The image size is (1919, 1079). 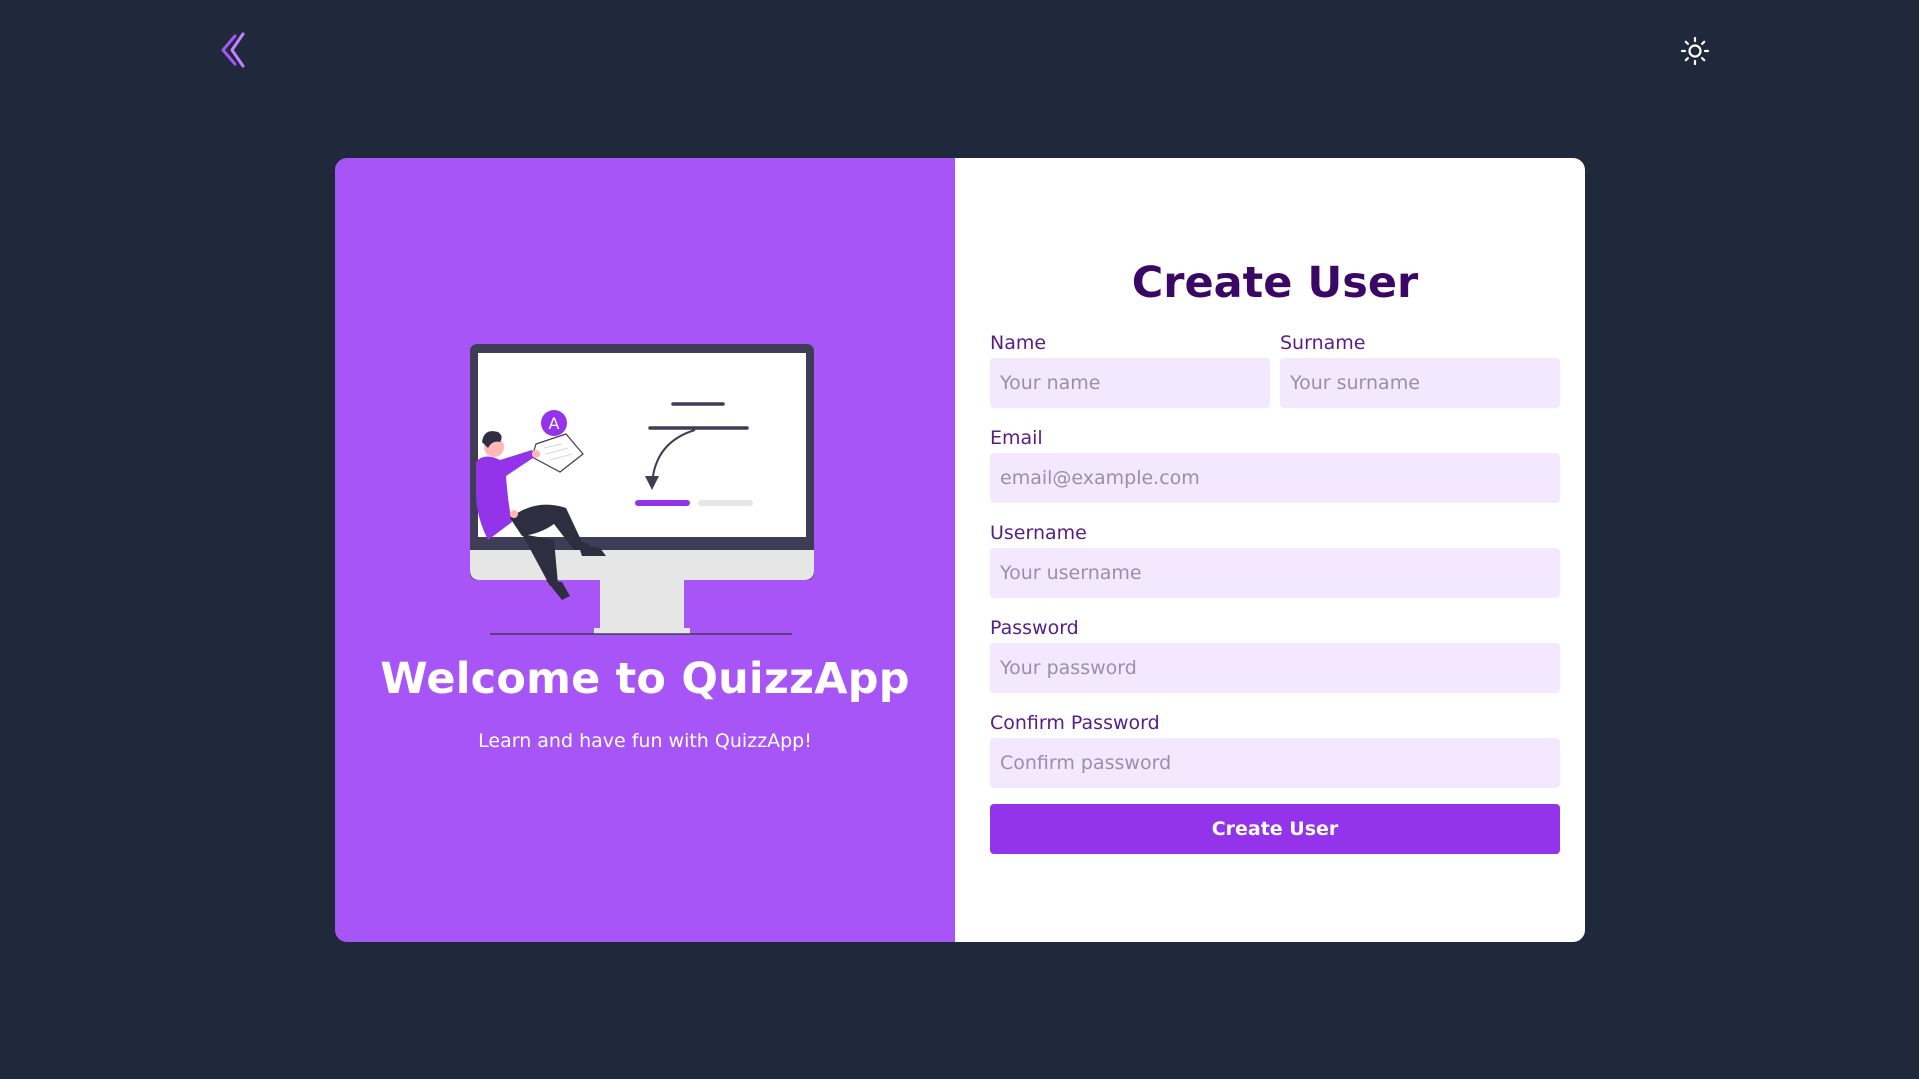 What do you see at coordinates (1018, 343) in the screenshot?
I see `name-label: Name` at bounding box center [1018, 343].